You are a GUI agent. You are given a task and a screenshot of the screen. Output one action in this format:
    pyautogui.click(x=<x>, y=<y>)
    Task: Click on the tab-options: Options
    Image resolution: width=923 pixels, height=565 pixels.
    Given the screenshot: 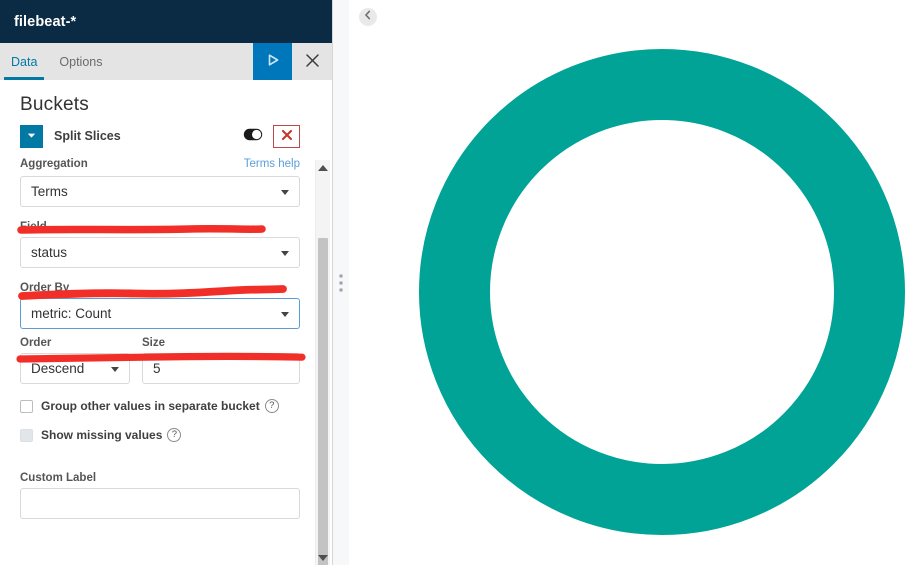 What is the action you would take?
    pyautogui.click(x=80, y=61)
    